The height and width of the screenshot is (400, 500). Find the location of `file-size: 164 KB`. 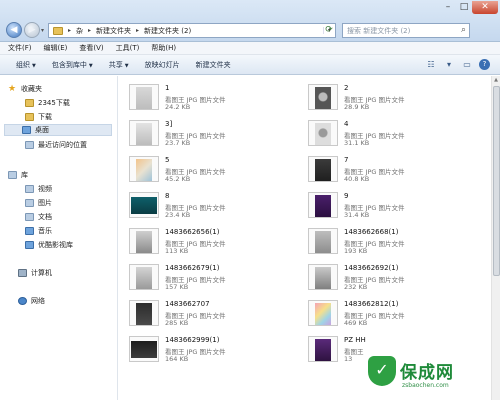

file-size: 164 KB is located at coordinates (177, 359).